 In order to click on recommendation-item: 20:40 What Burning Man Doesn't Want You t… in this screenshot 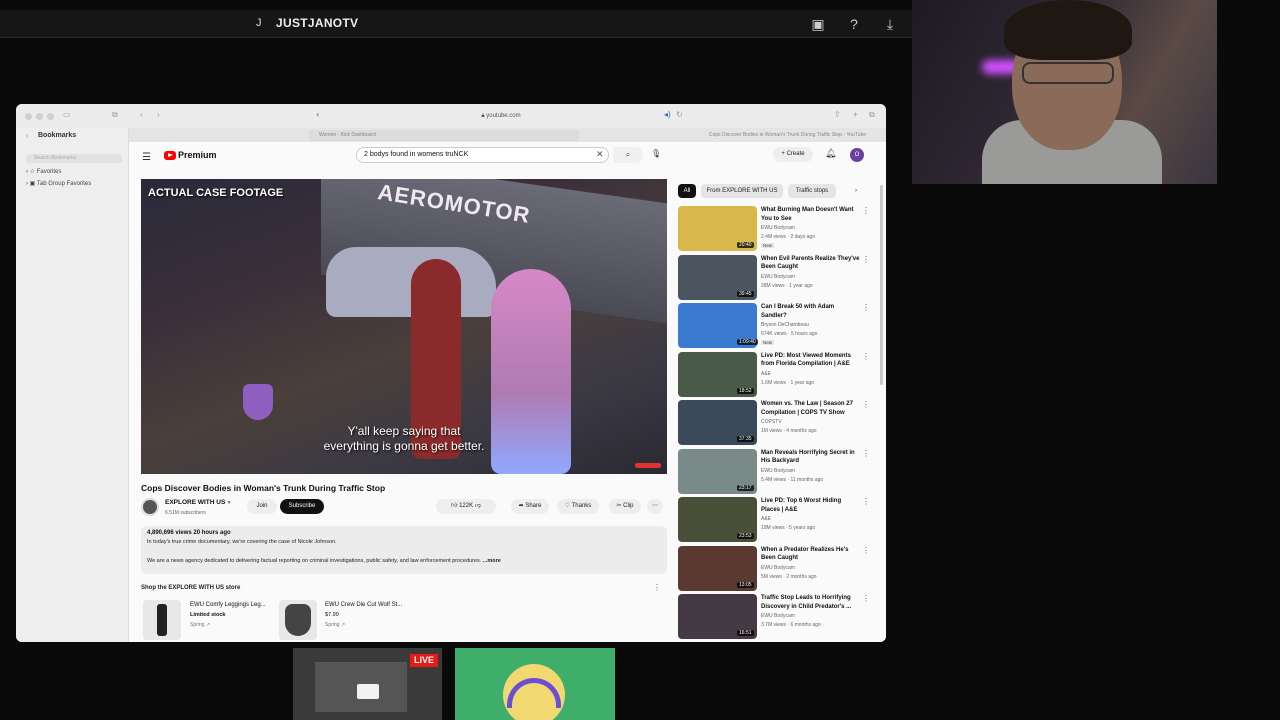, I will do `click(778, 228)`.